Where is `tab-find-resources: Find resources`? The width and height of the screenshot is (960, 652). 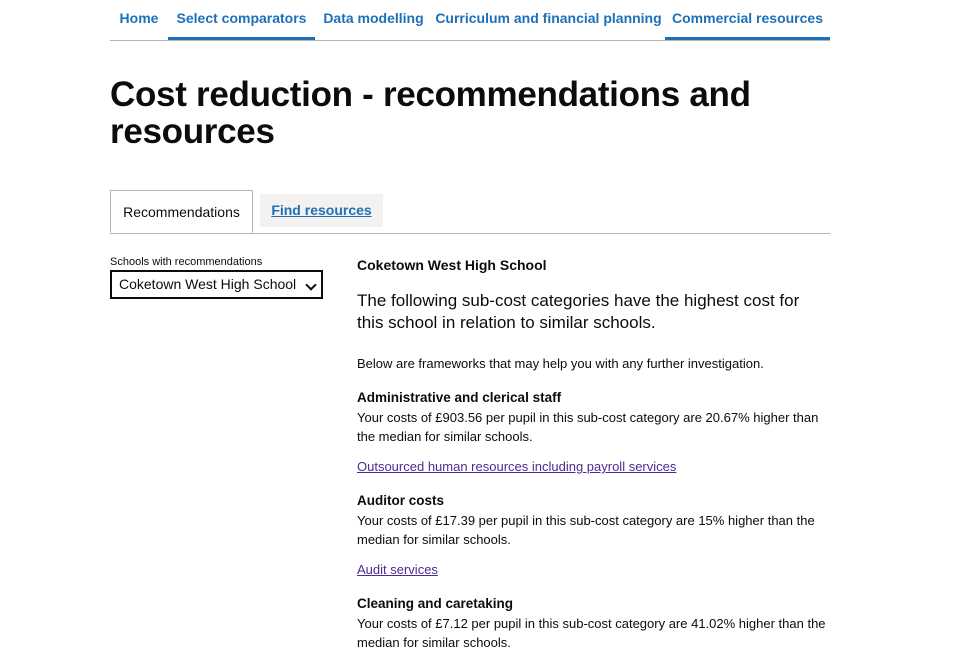
tab-find-resources: Find resources is located at coordinates (321, 210).